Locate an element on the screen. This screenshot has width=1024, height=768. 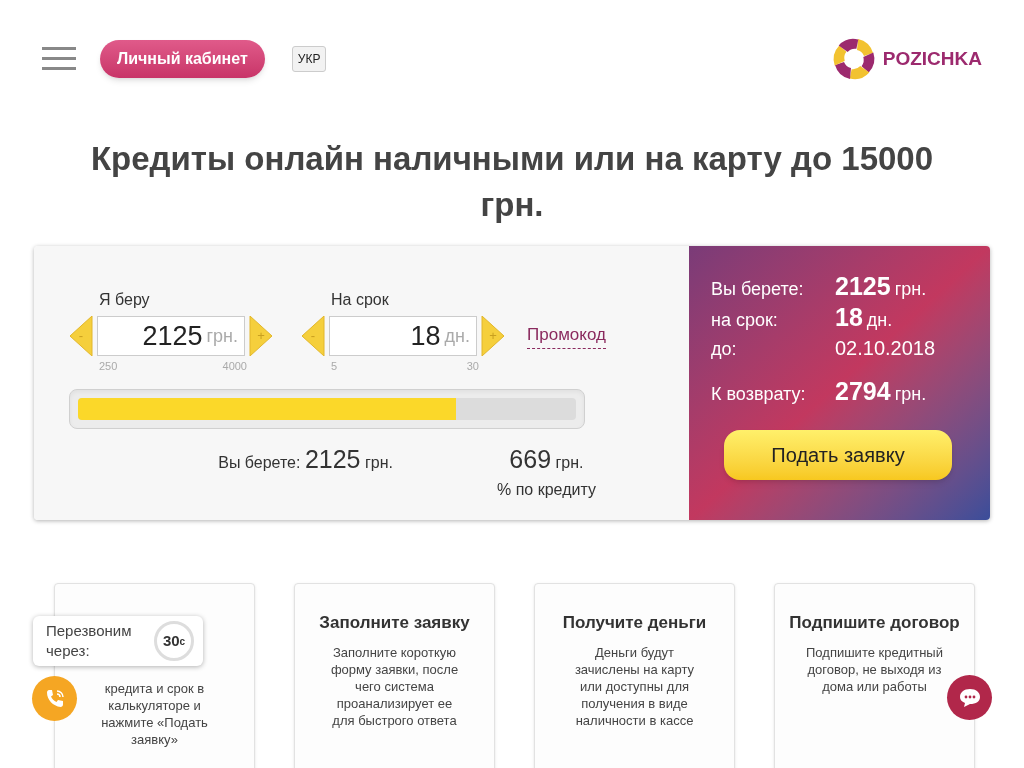
headline: Кредиты онлайн наличными или на карту до 15000 грн. is located at coordinates (512, 182).